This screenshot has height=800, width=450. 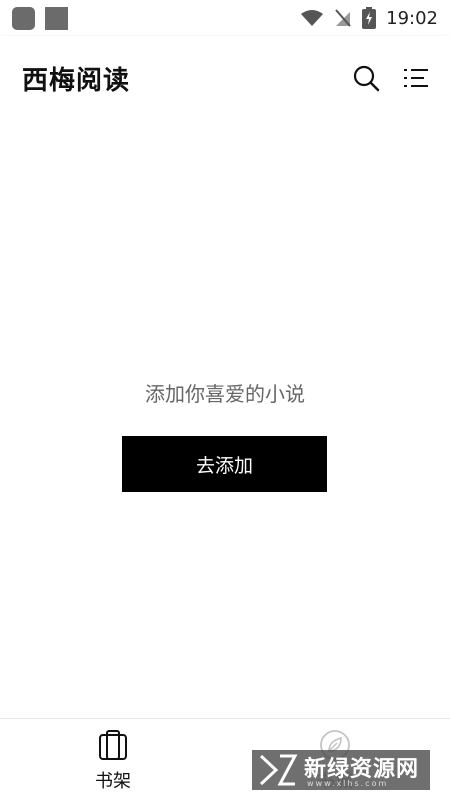 What do you see at coordinates (225, 18) in the screenshot?
I see `status-bar: 19:02` at bounding box center [225, 18].